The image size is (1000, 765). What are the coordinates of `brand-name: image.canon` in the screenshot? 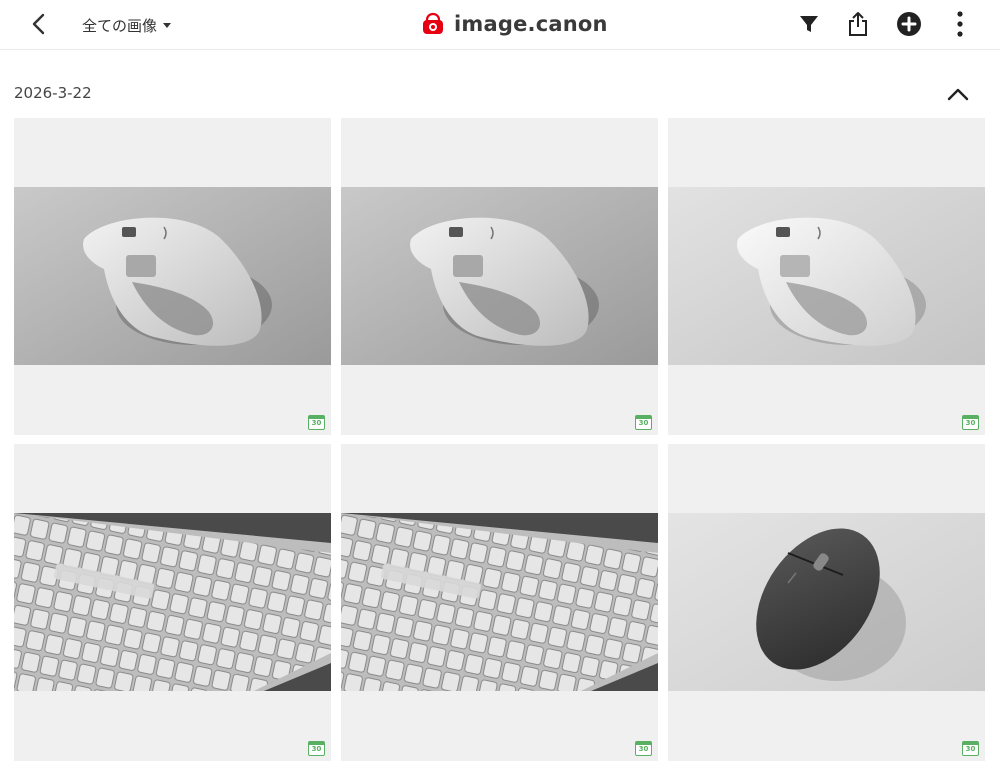 It's located at (531, 24).